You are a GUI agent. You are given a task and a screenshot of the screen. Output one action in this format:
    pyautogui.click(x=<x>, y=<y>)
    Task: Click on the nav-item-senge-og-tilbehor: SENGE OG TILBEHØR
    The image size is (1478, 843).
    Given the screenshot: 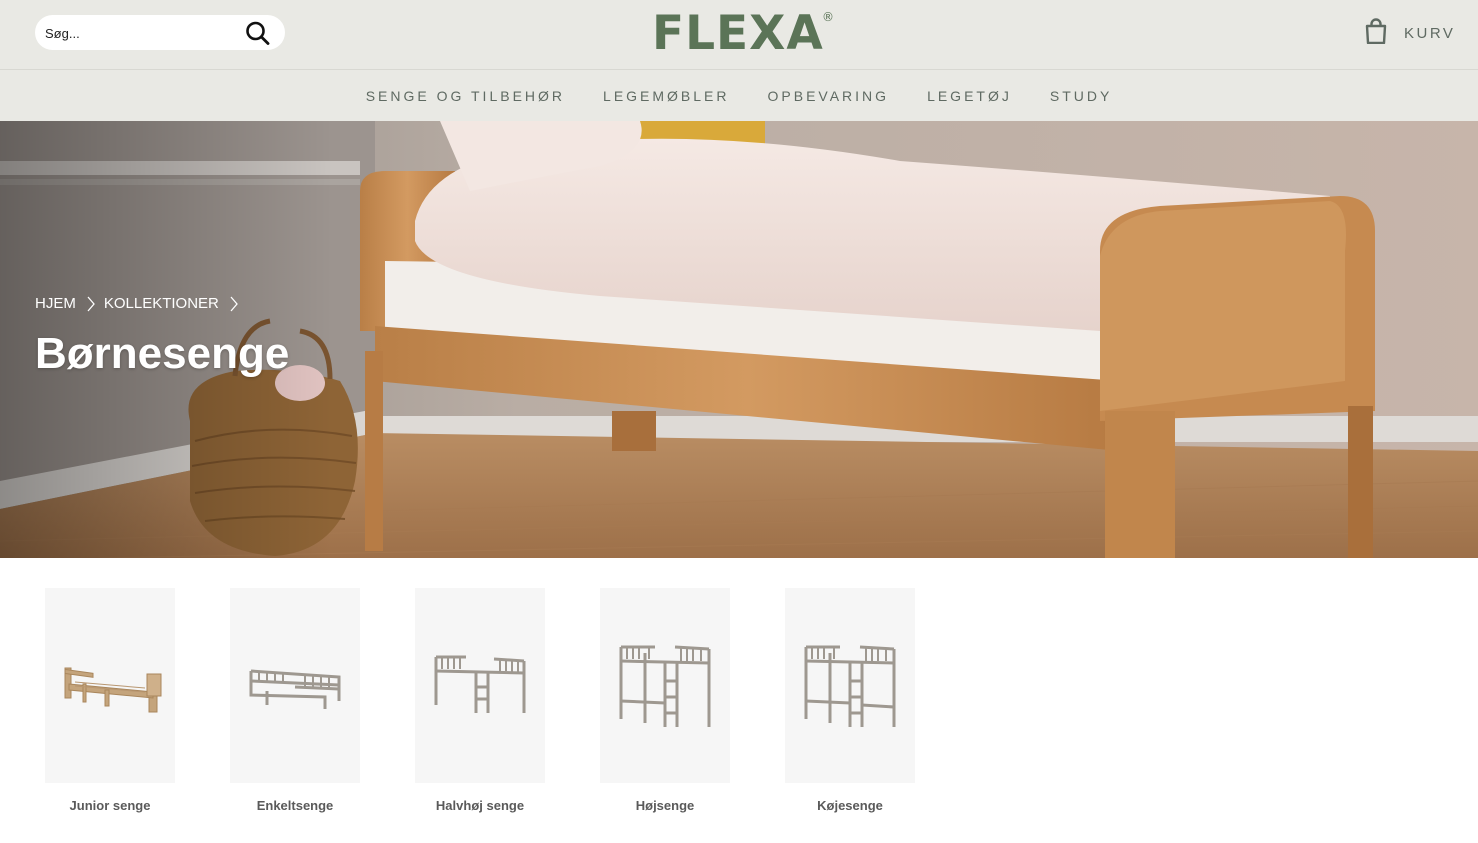 What is the action you would take?
    pyautogui.click(x=465, y=96)
    